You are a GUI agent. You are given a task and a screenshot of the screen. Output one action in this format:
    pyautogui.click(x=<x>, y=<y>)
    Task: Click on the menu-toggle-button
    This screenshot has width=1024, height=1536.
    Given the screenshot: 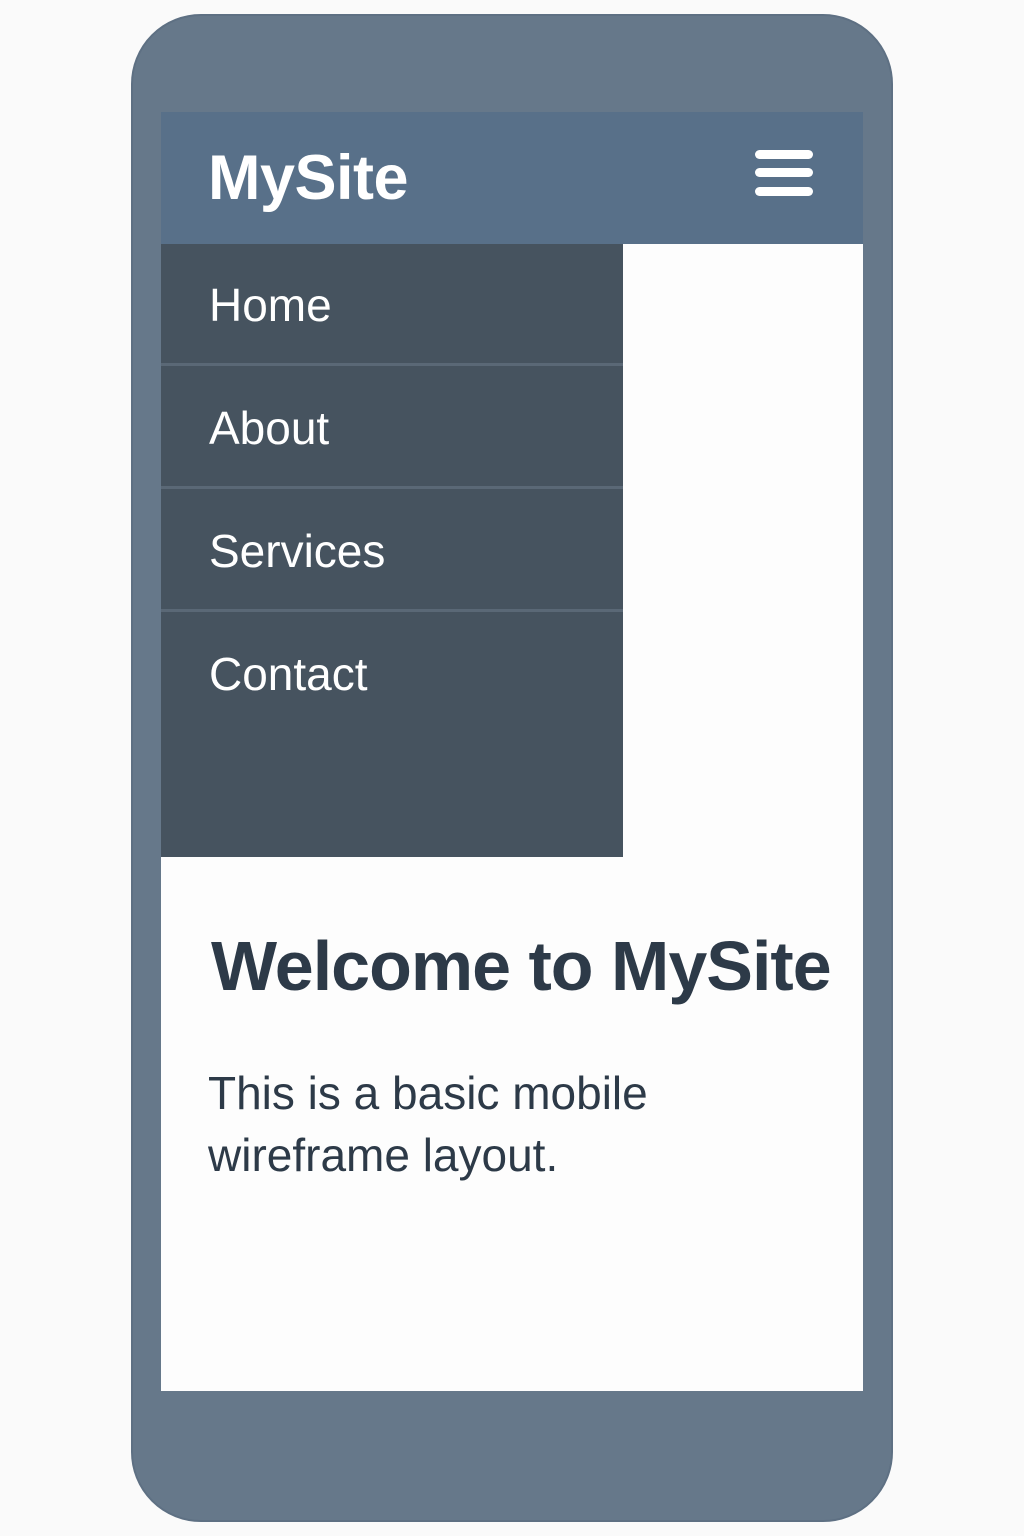 What is the action you would take?
    pyautogui.click(x=784, y=178)
    